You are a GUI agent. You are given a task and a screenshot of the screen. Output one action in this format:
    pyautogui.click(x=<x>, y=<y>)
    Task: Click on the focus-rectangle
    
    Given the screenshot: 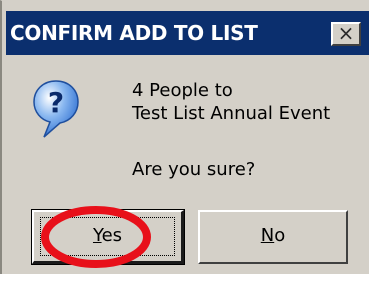 What is the action you would take?
    pyautogui.click(x=107, y=236)
    